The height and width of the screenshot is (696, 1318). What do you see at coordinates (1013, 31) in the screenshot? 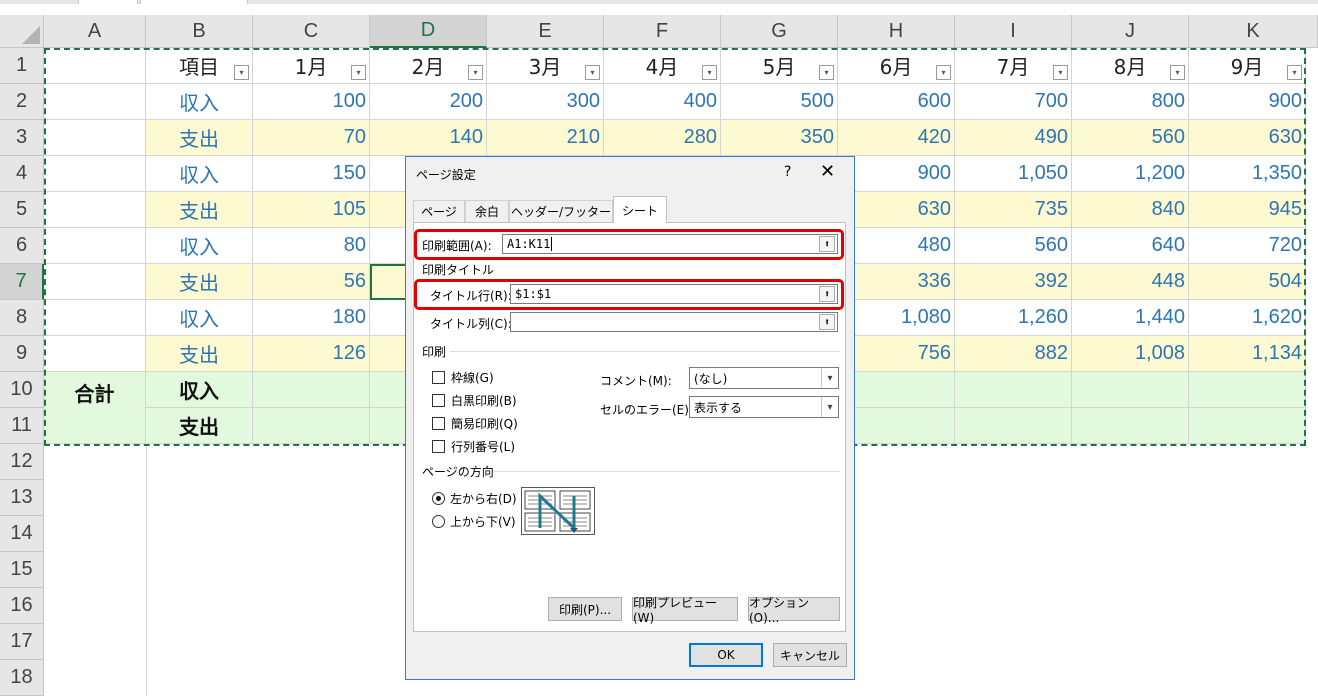
I see `column-header-i: I` at bounding box center [1013, 31].